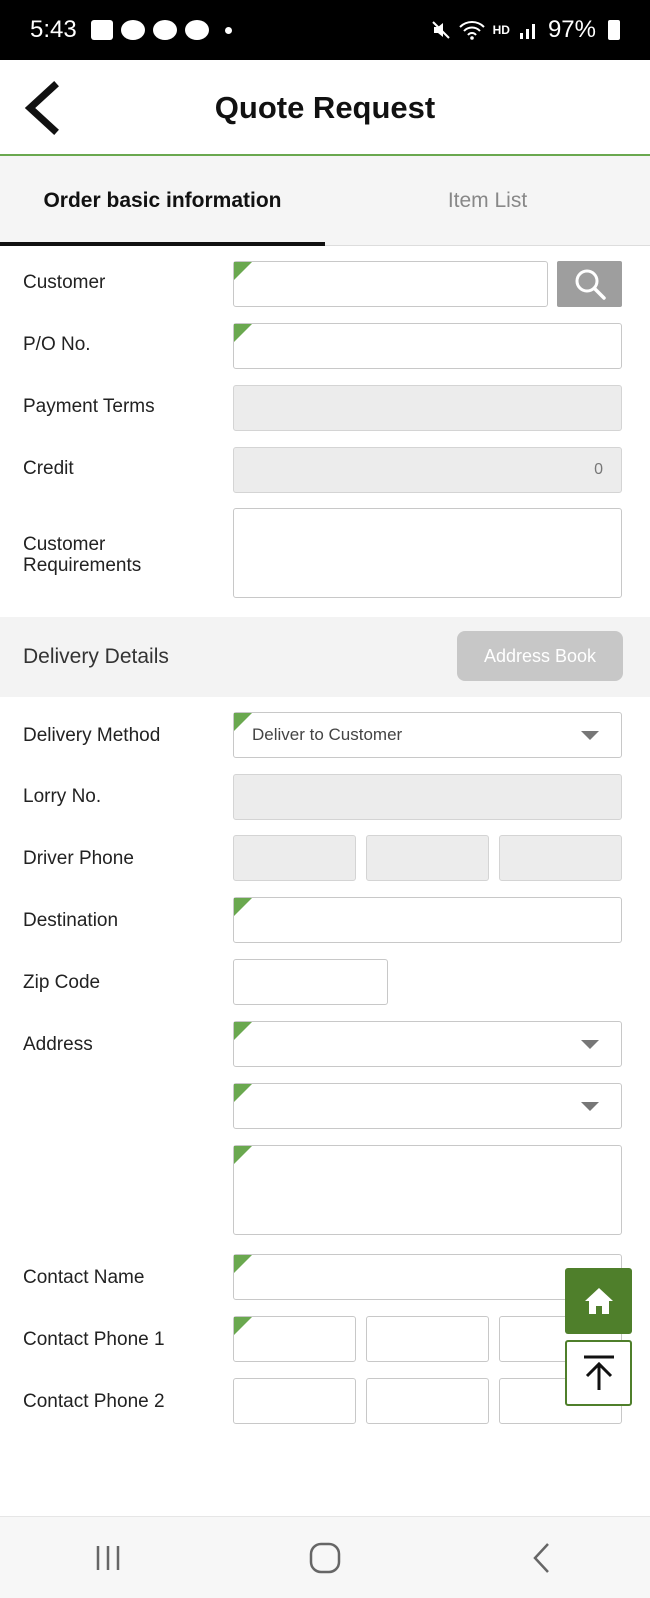 The height and width of the screenshot is (1598, 650). What do you see at coordinates (57, 344) in the screenshot?
I see `po-label: P/O No.` at bounding box center [57, 344].